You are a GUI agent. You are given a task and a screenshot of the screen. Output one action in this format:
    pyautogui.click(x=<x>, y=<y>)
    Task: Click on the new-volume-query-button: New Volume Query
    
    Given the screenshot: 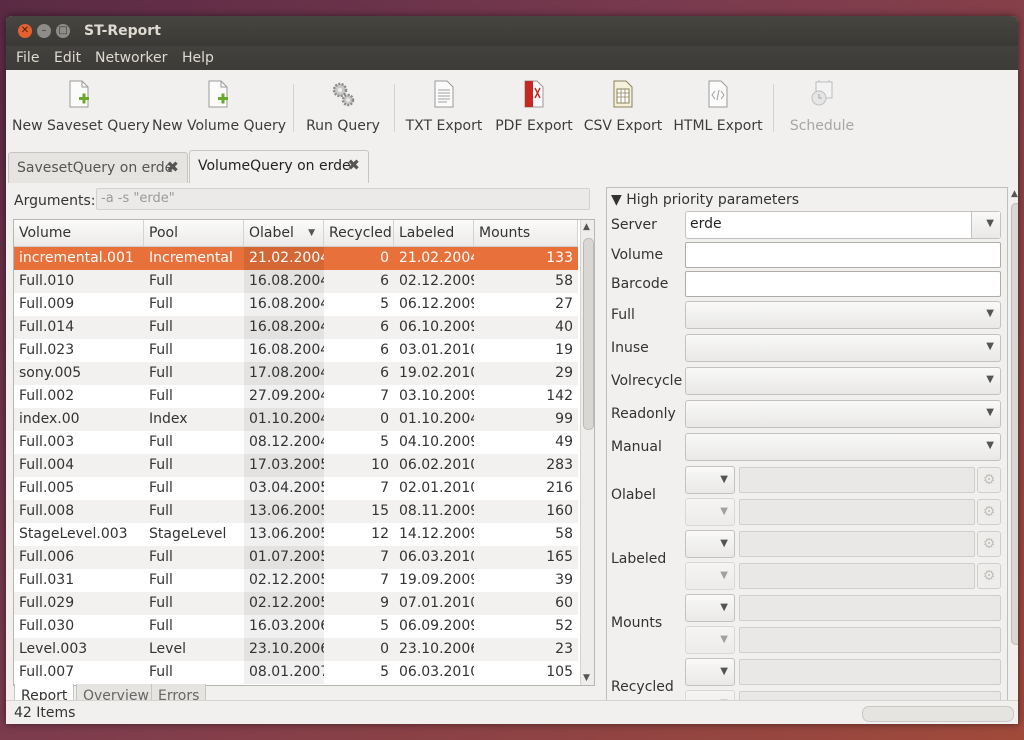 What is the action you would take?
    pyautogui.click(x=219, y=109)
    